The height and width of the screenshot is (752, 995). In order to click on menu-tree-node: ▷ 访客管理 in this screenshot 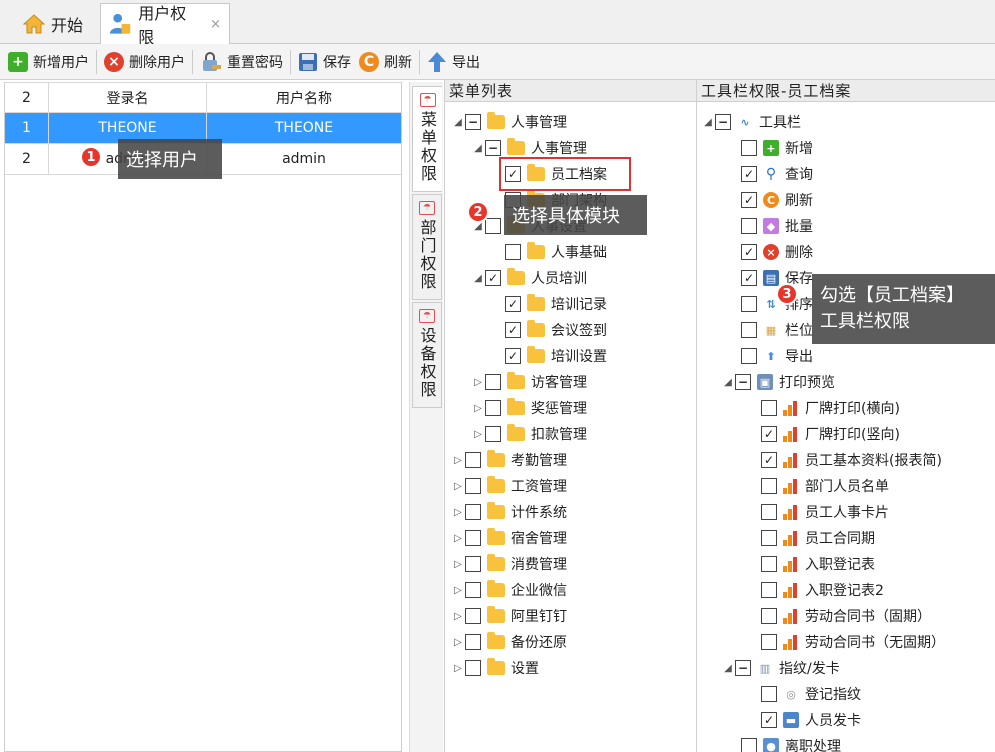, I will do `click(529, 382)`.